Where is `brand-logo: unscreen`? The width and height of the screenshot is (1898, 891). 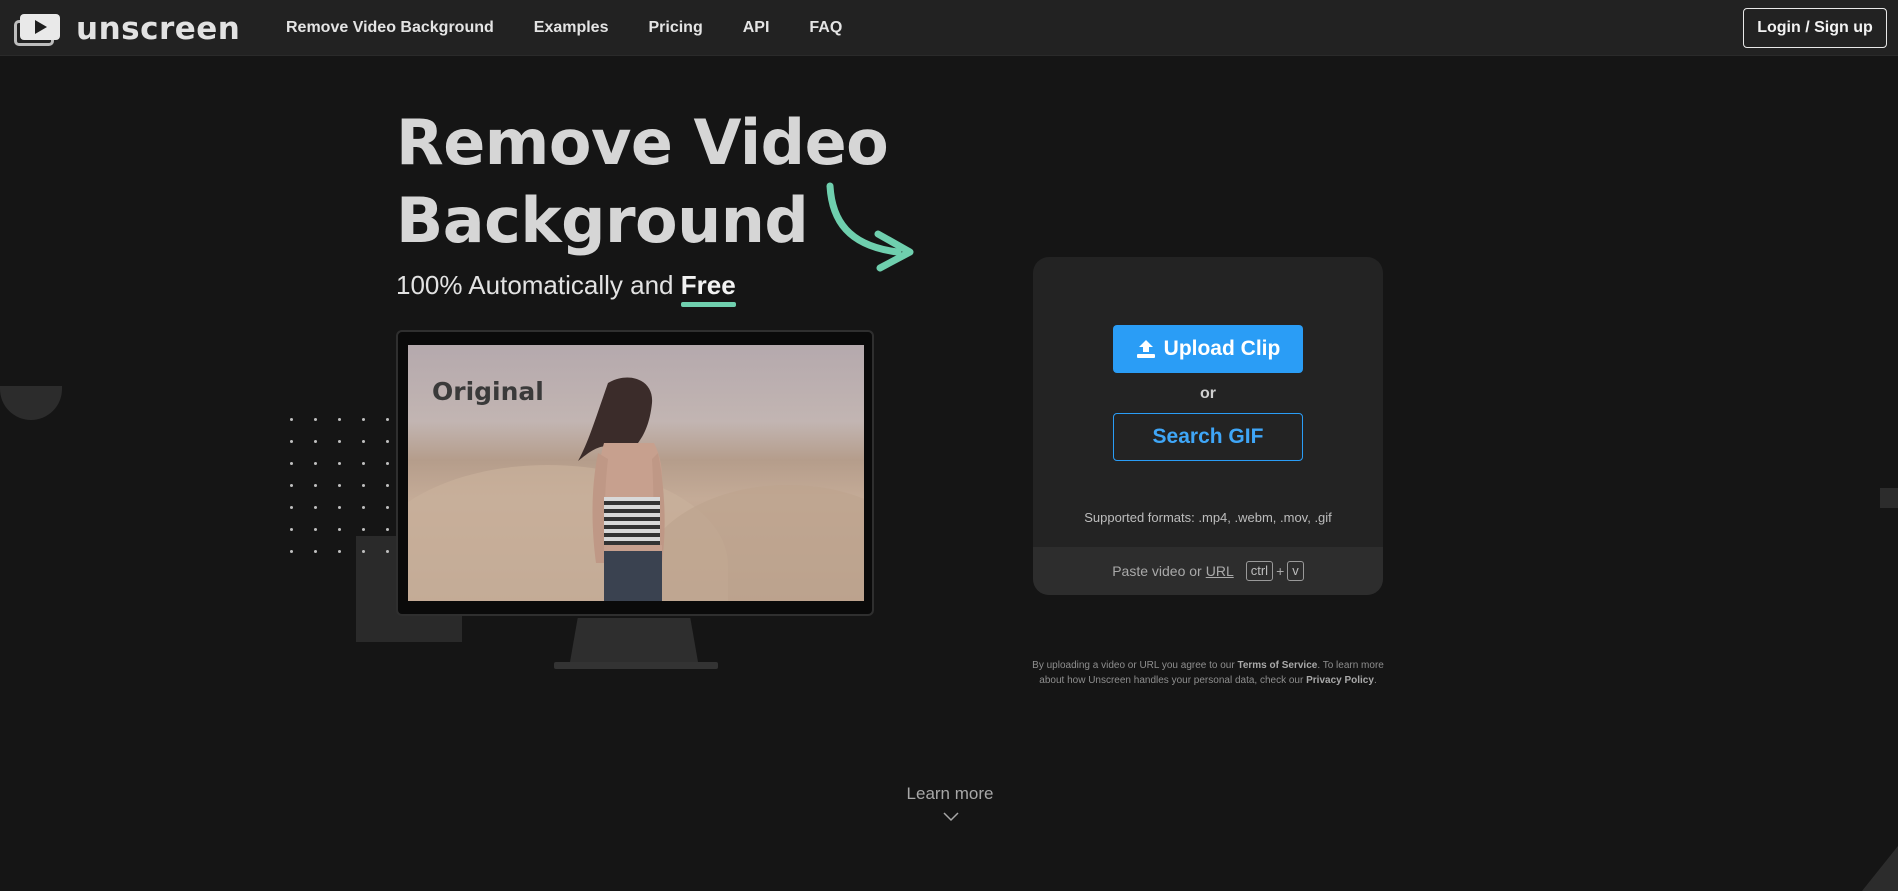 brand-logo: unscreen is located at coordinates (127, 29).